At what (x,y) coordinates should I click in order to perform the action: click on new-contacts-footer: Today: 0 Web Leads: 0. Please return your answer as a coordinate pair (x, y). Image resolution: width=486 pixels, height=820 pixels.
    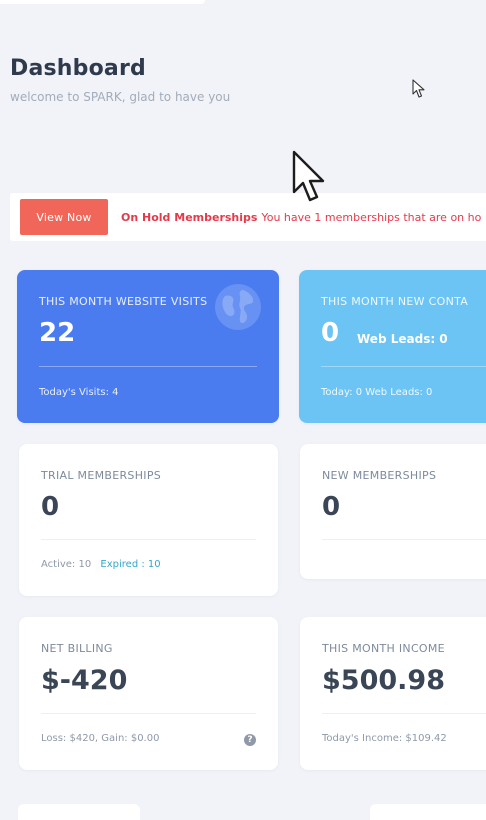
    Looking at the image, I should click on (377, 392).